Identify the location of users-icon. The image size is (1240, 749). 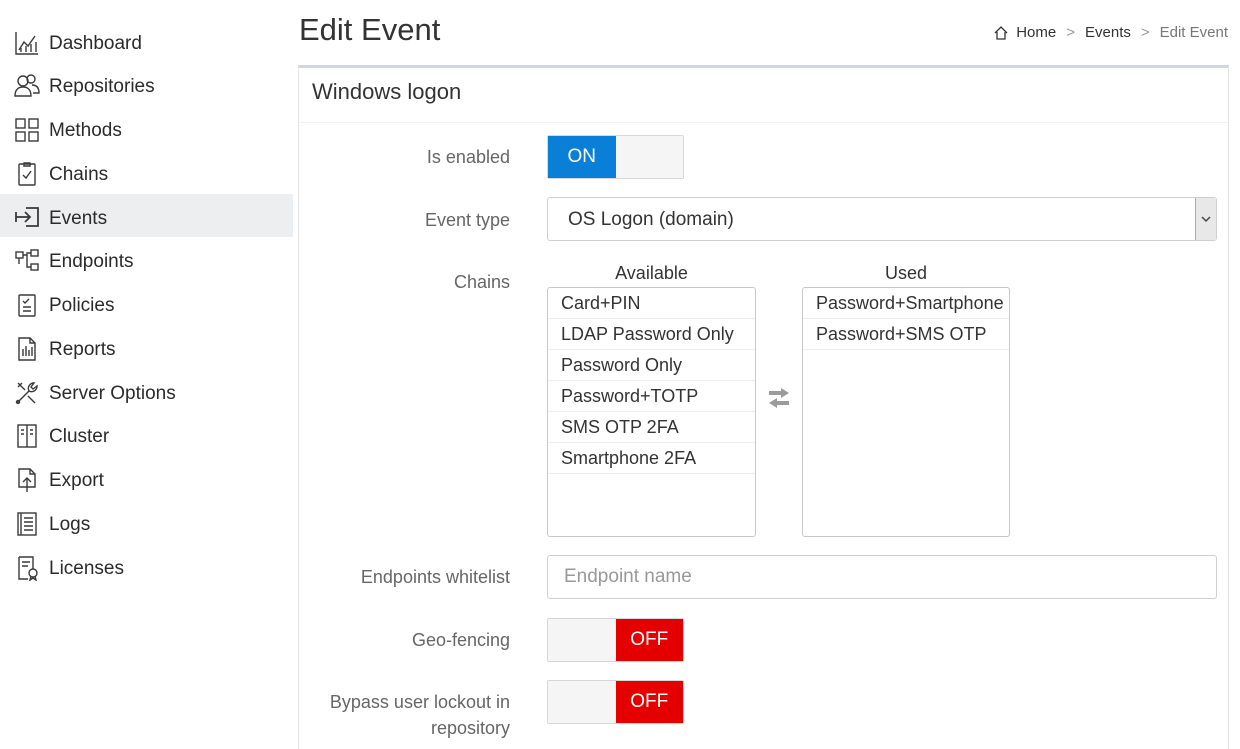
(27, 86).